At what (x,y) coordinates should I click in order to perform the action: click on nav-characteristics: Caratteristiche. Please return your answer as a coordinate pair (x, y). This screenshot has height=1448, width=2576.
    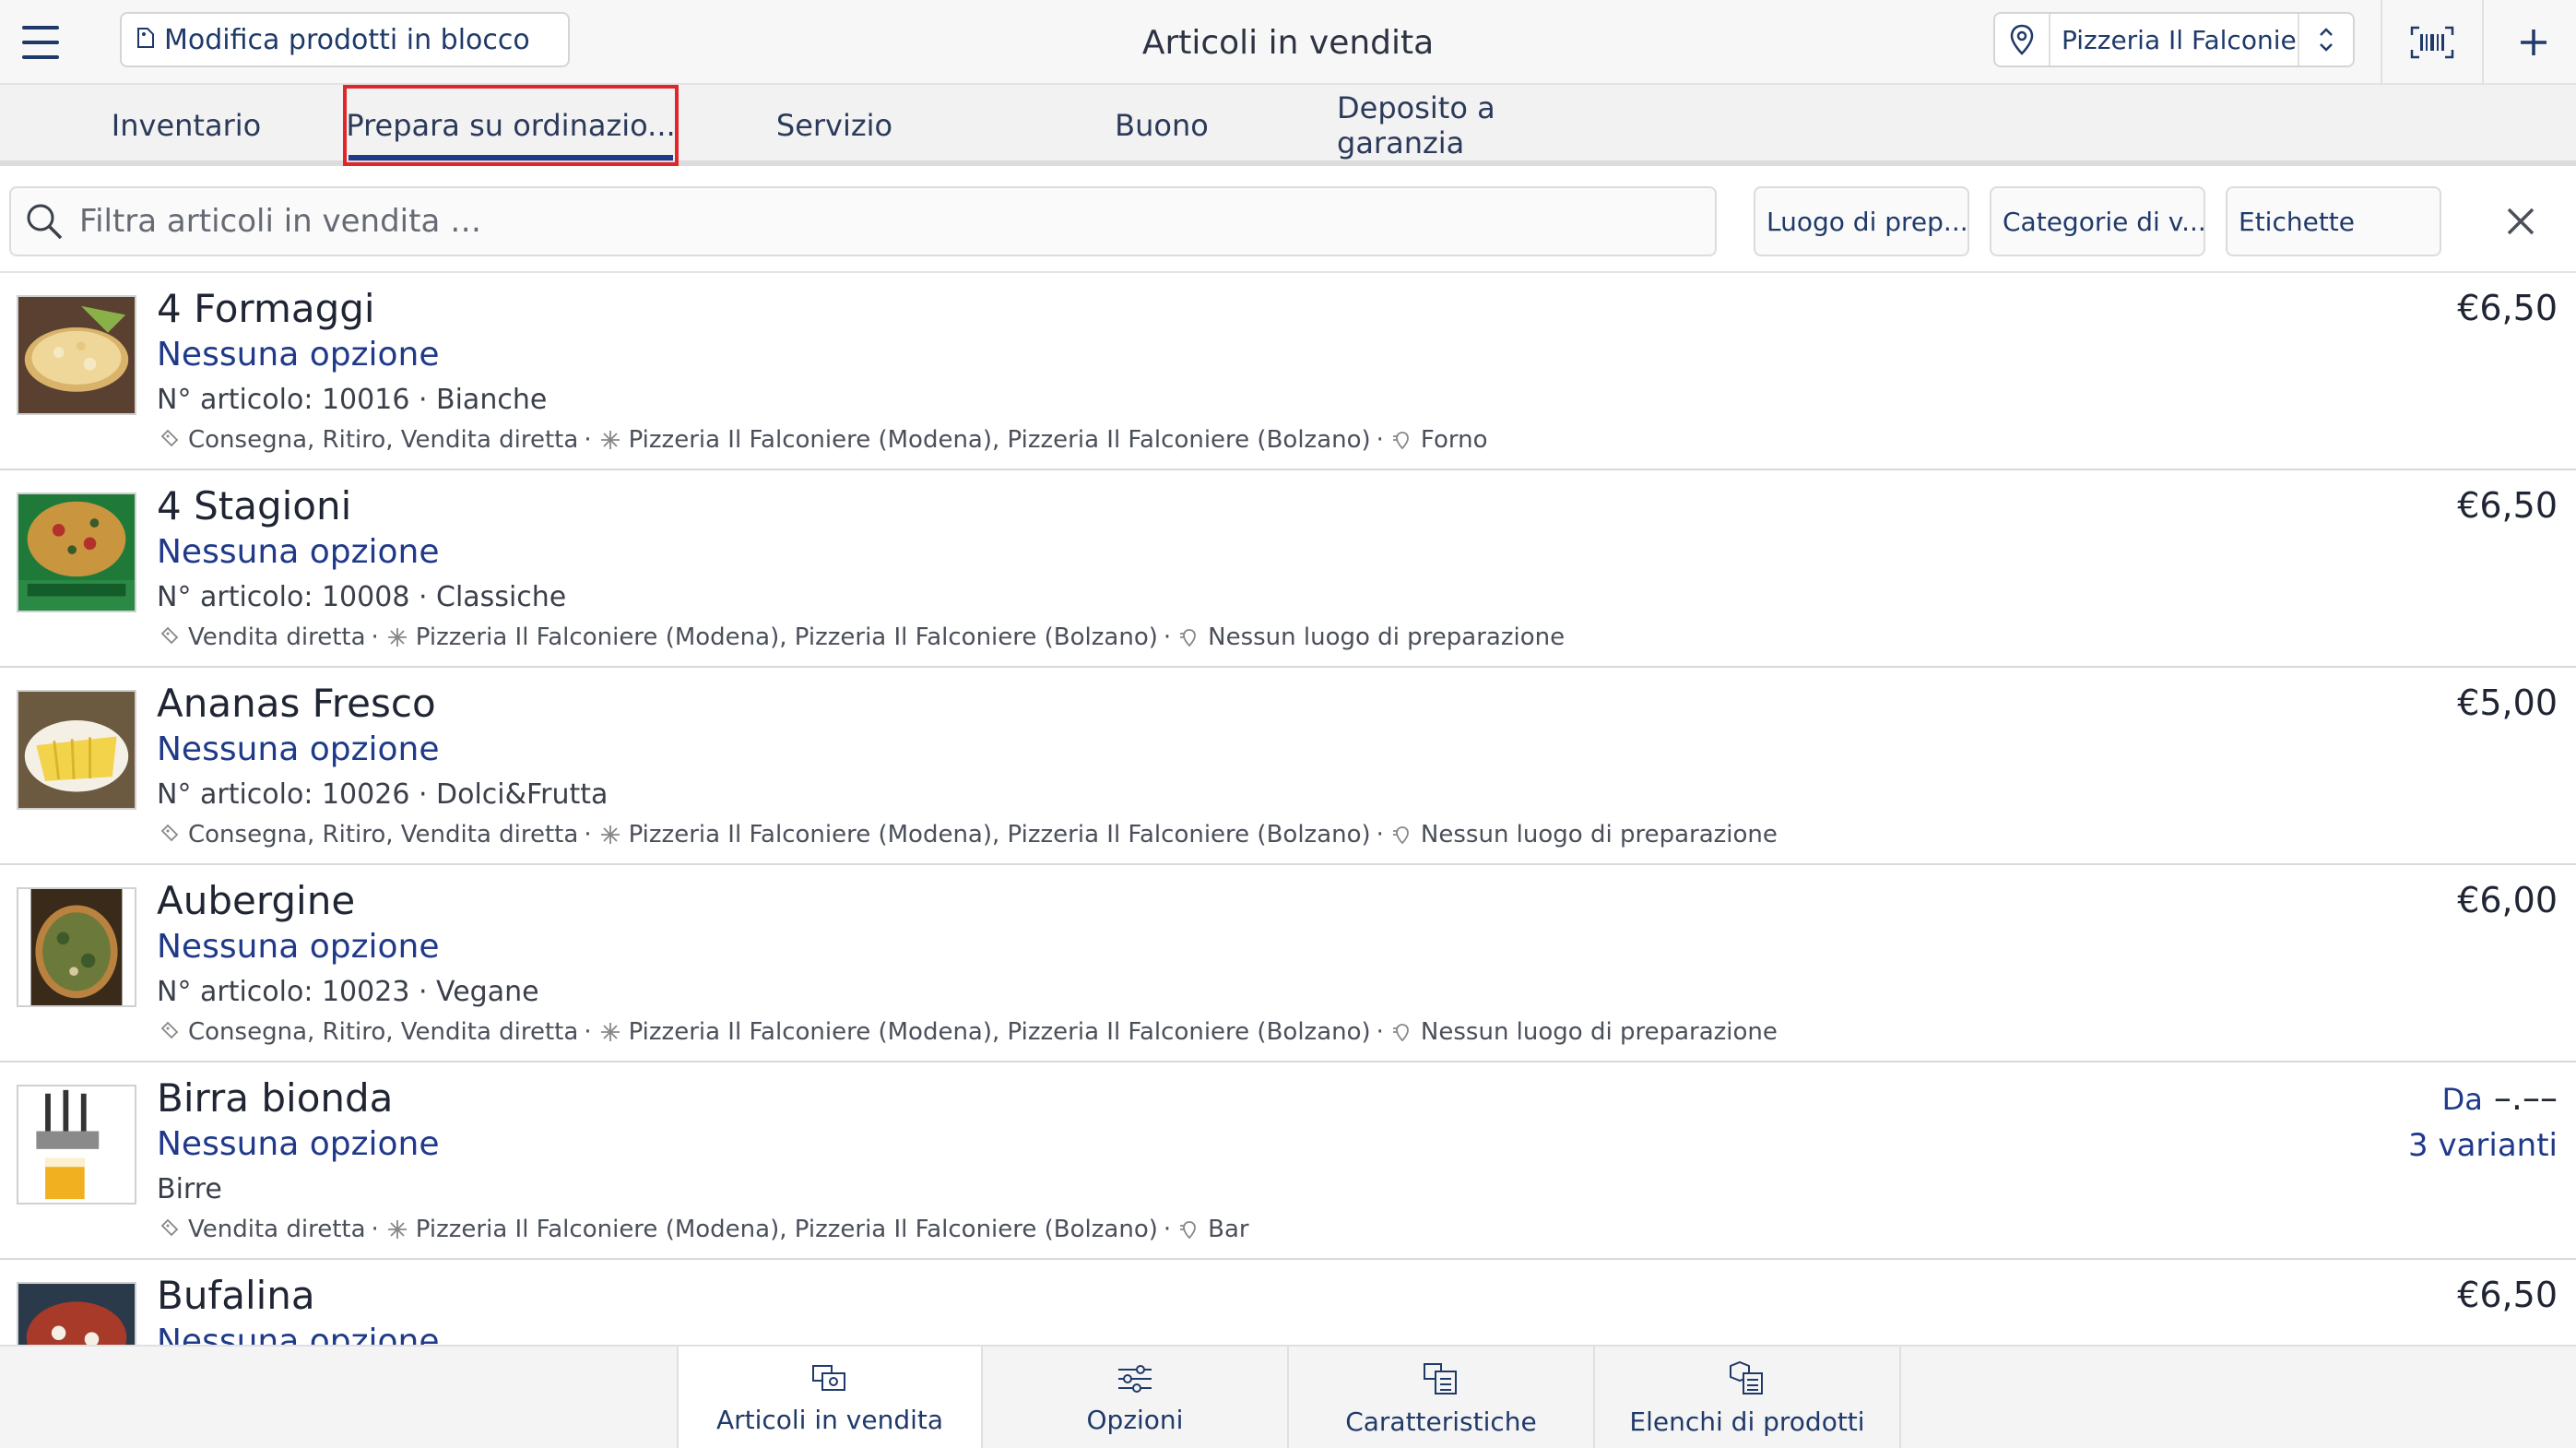
    Looking at the image, I should click on (1442, 1397).